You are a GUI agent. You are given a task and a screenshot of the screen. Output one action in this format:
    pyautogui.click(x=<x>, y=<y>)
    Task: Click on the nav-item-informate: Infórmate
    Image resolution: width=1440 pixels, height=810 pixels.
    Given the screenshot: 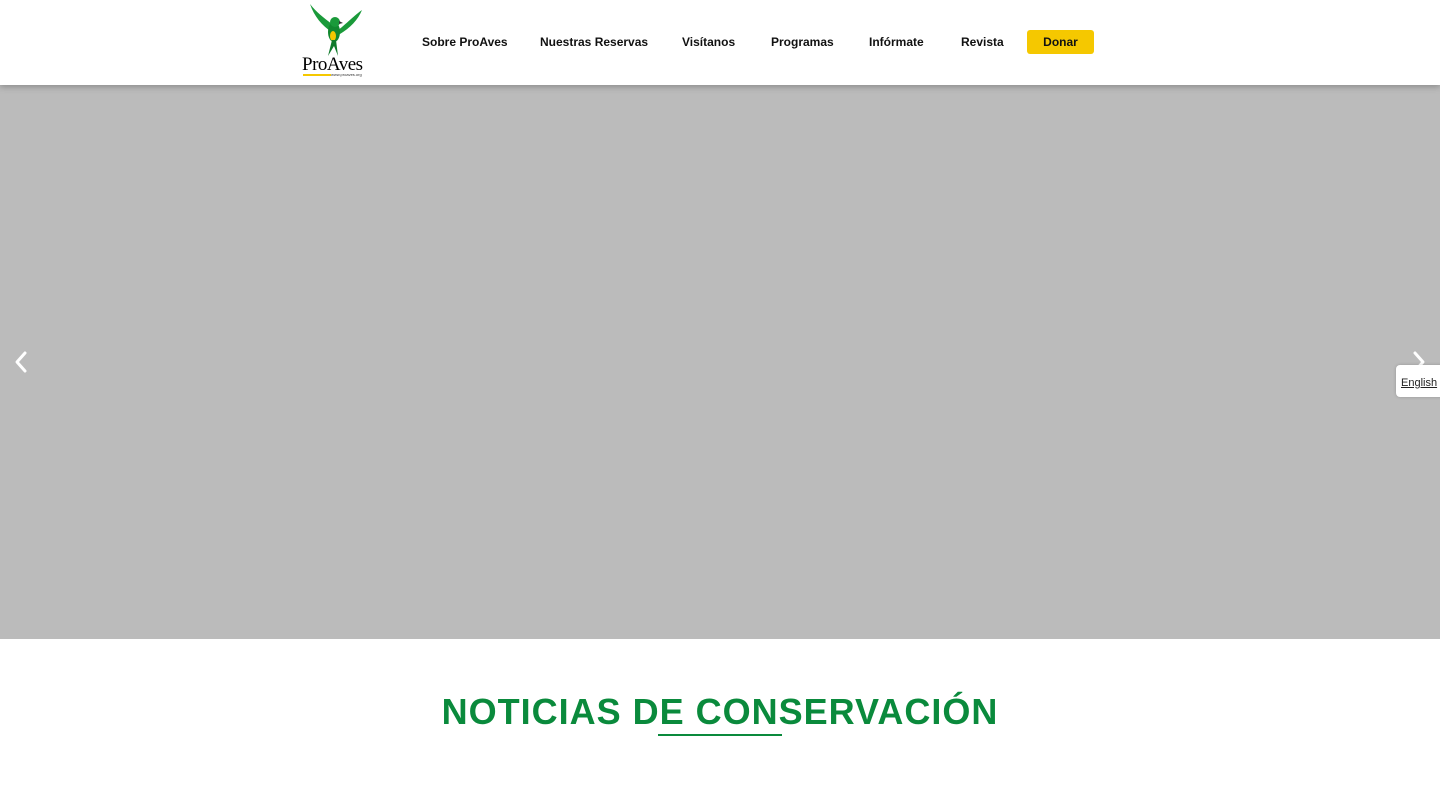 What is the action you would take?
    pyautogui.click(x=896, y=42)
    